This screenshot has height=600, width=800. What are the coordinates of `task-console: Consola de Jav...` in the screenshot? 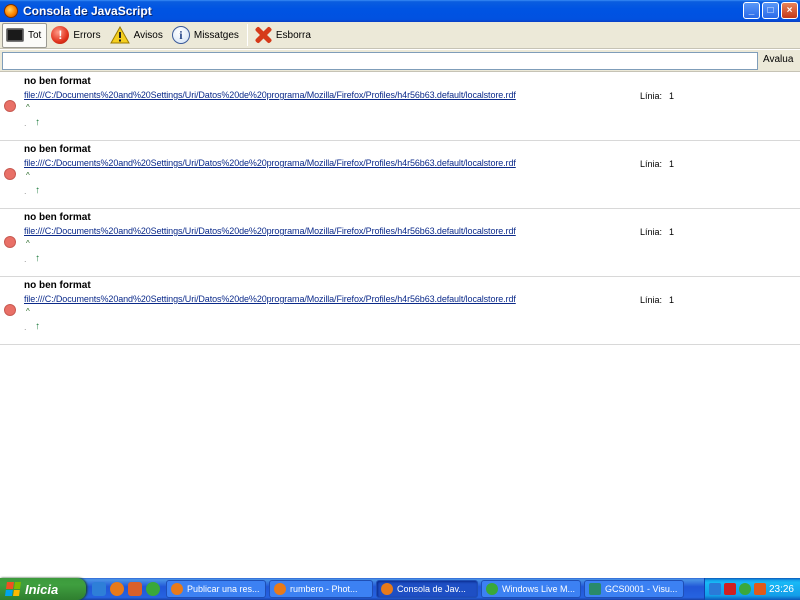 It's located at (427, 589).